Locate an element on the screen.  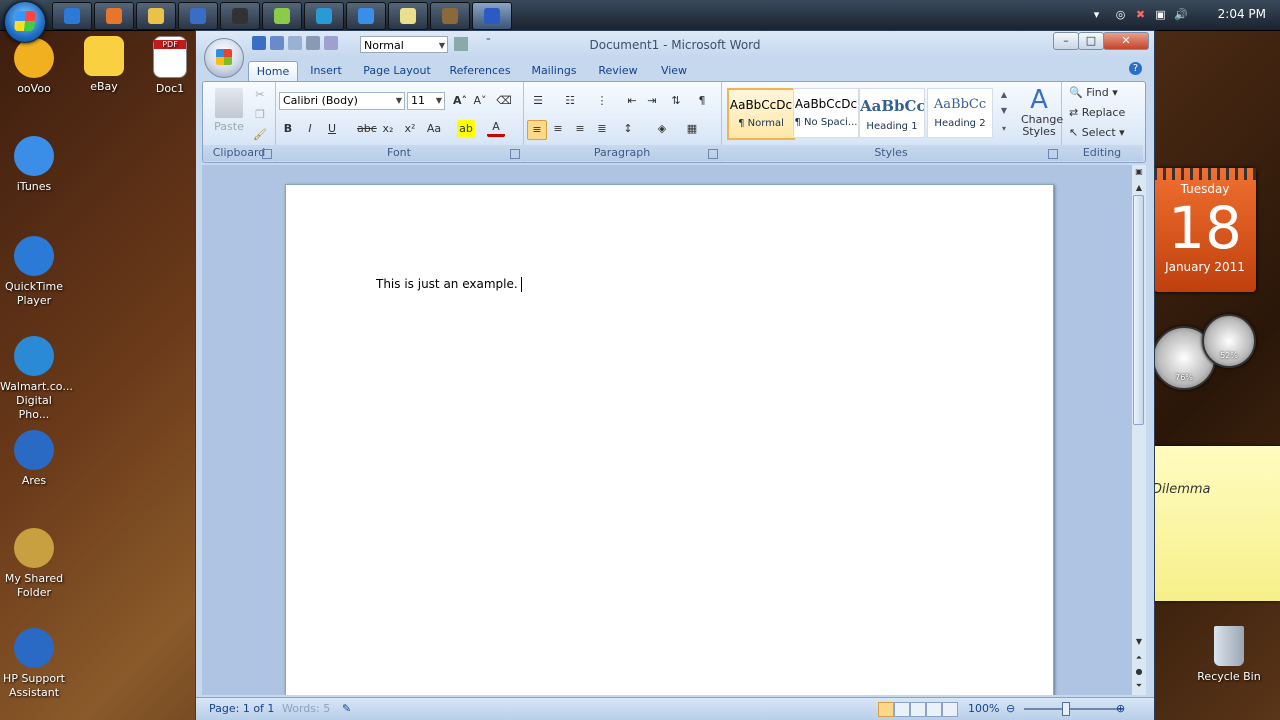
style-tile-3: AaBbCc Heading 2 is located at coordinates (960, 113).